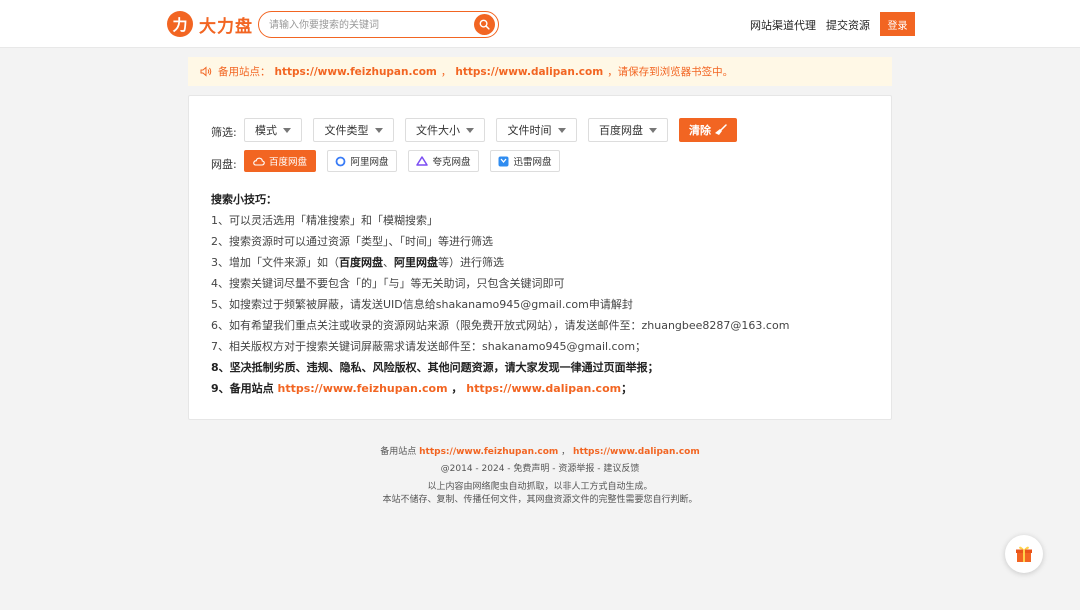 Image resolution: width=1080 pixels, height=610 pixels. What do you see at coordinates (244, 72) in the screenshot?
I see `notice-prefix: 备用站点：` at bounding box center [244, 72].